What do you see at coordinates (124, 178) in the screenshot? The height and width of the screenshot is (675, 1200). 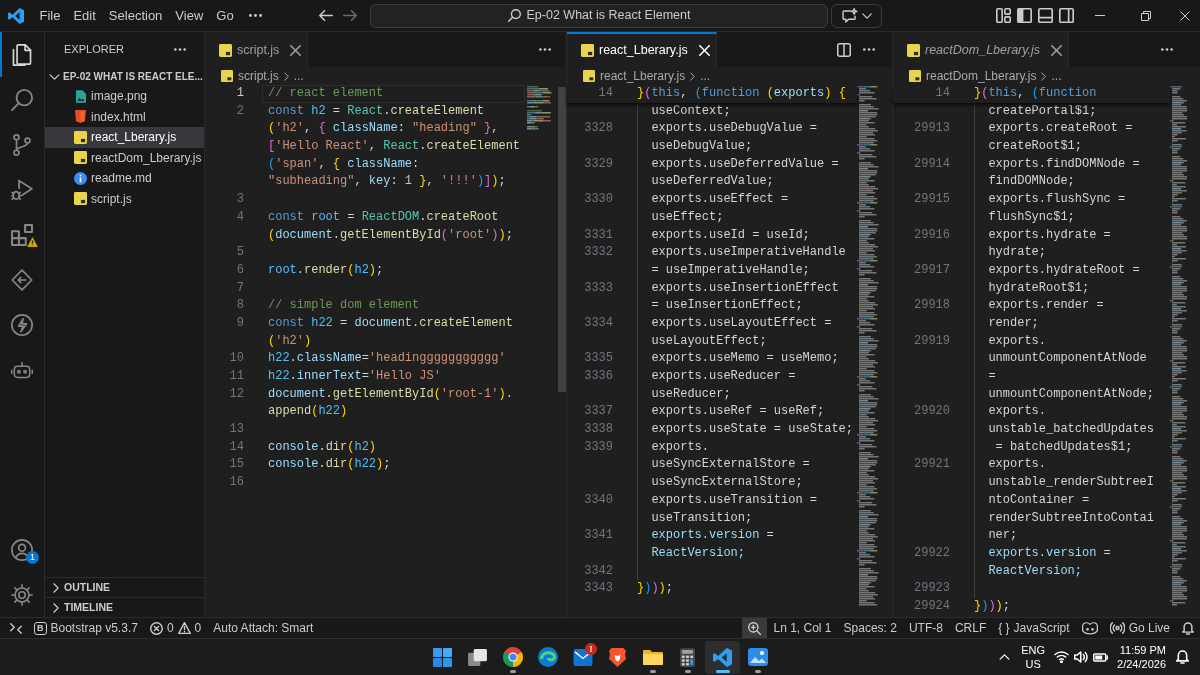 I see `tree-item: readme.md` at bounding box center [124, 178].